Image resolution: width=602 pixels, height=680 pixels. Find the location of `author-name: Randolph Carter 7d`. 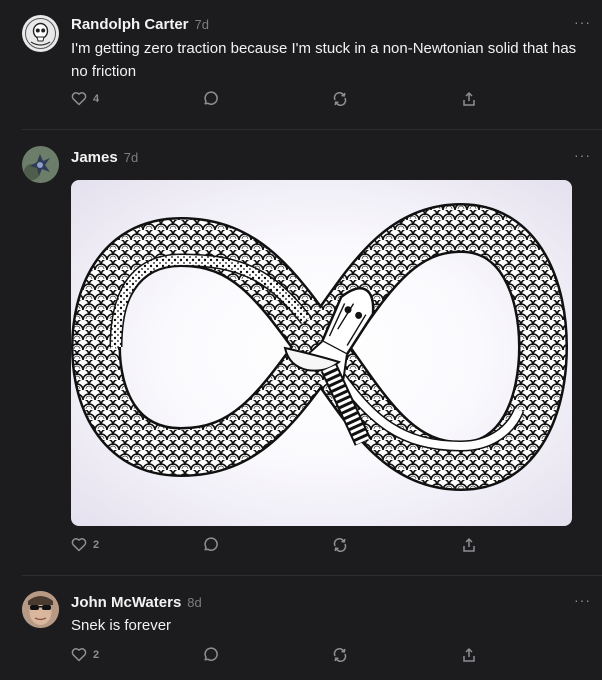

author-name: Randolph Carter 7d is located at coordinates (140, 24).